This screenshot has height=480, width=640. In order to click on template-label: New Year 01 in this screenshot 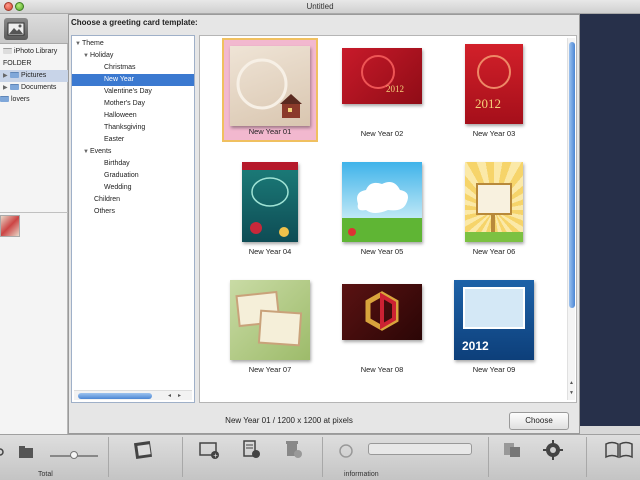, I will do `click(270, 131)`.